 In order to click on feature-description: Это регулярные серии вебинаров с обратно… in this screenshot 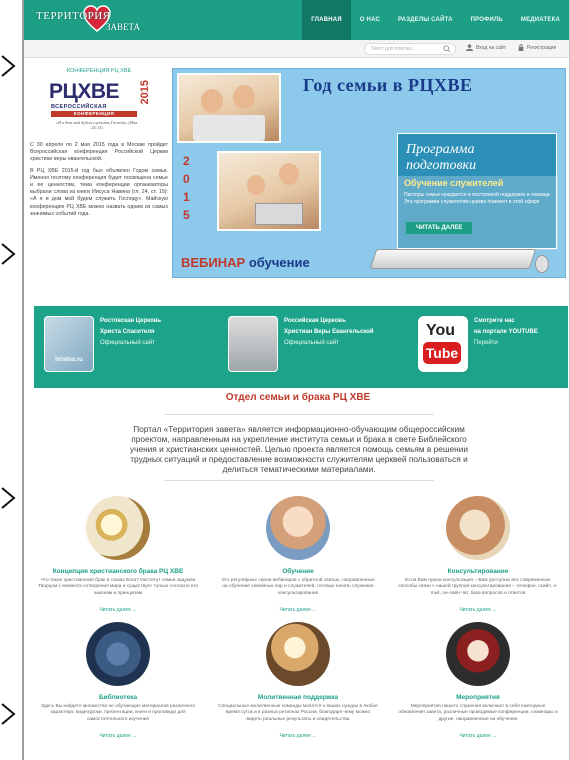, I will do `click(298, 587)`.